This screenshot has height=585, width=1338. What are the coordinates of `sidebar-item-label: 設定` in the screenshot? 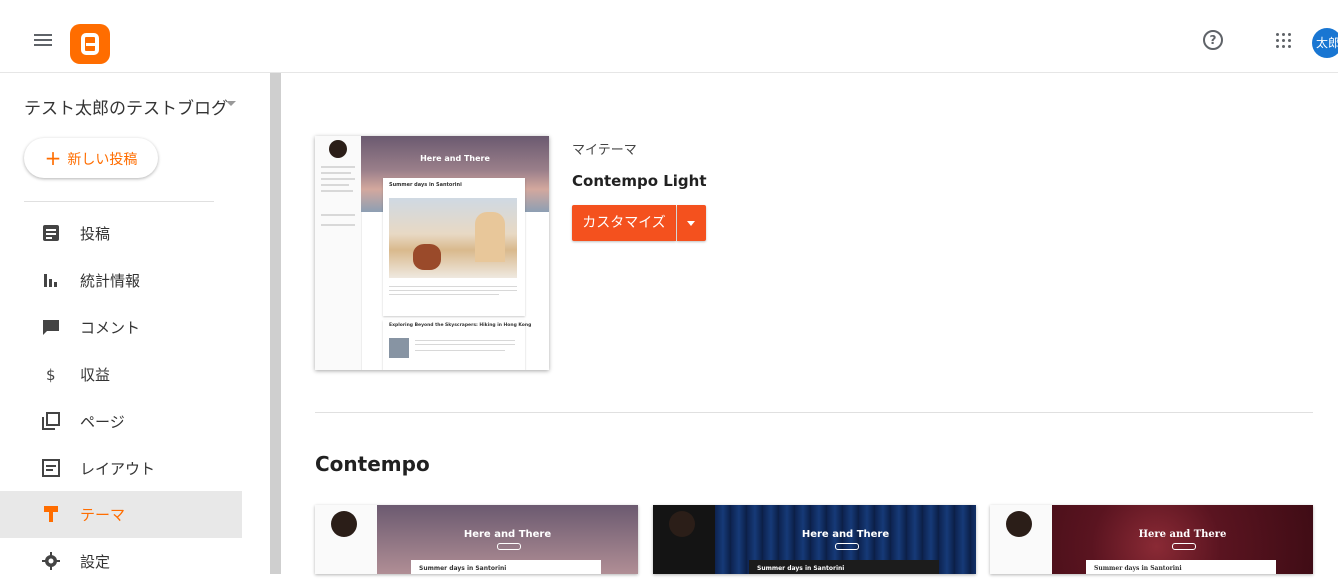 It's located at (95, 562).